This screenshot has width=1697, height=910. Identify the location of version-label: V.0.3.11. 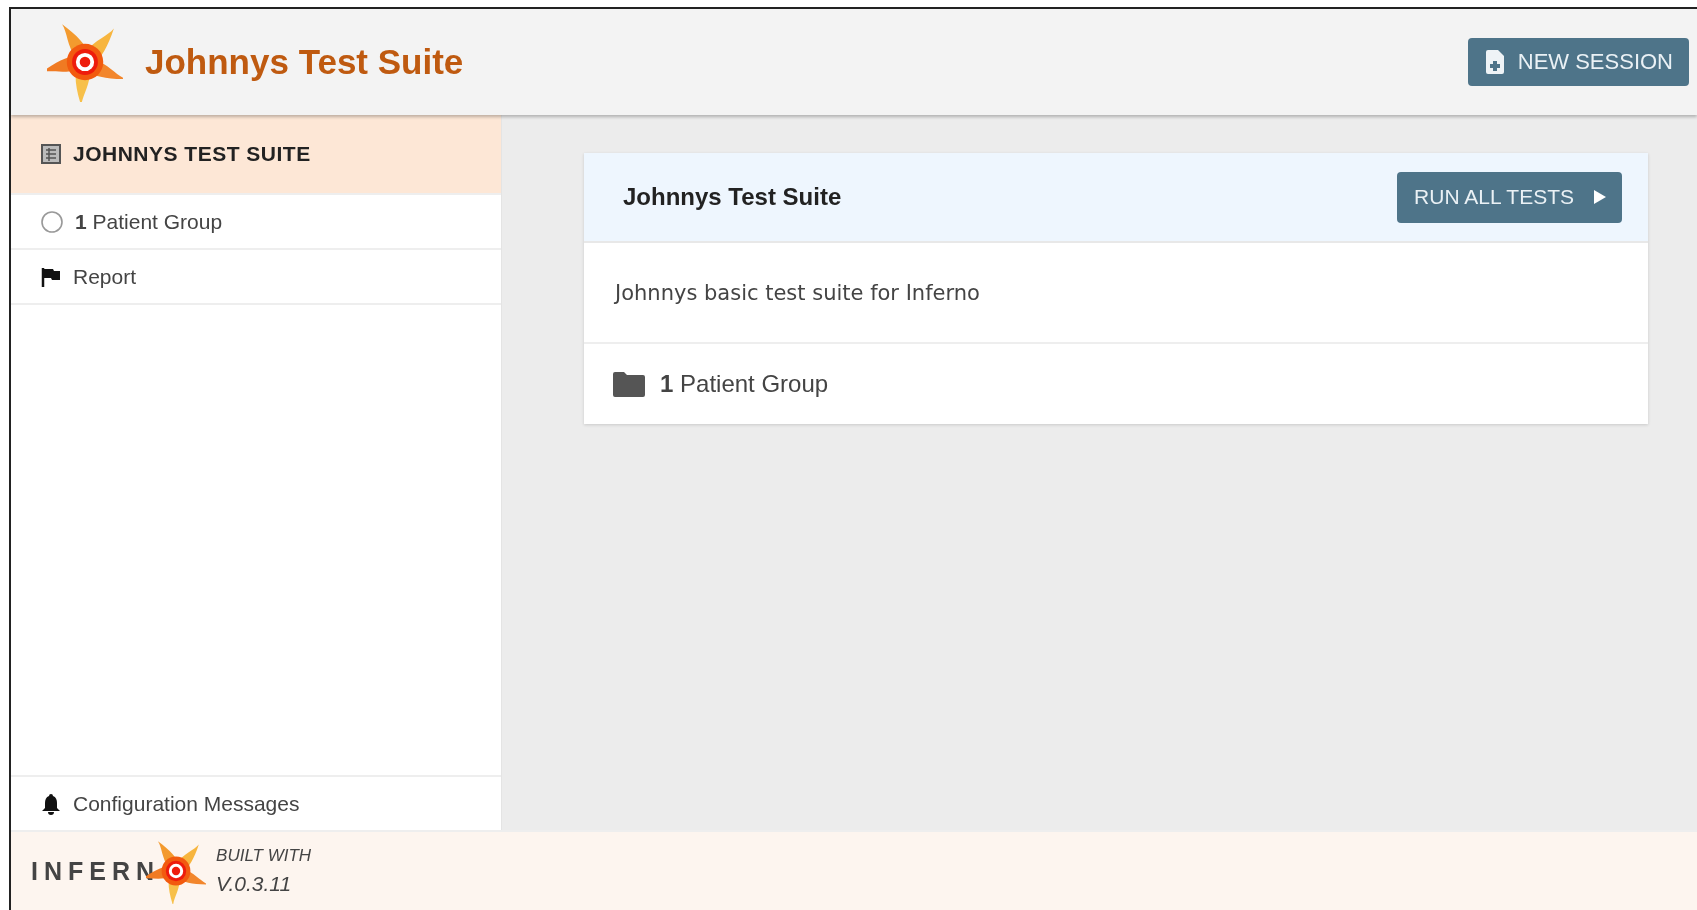
(254, 884).